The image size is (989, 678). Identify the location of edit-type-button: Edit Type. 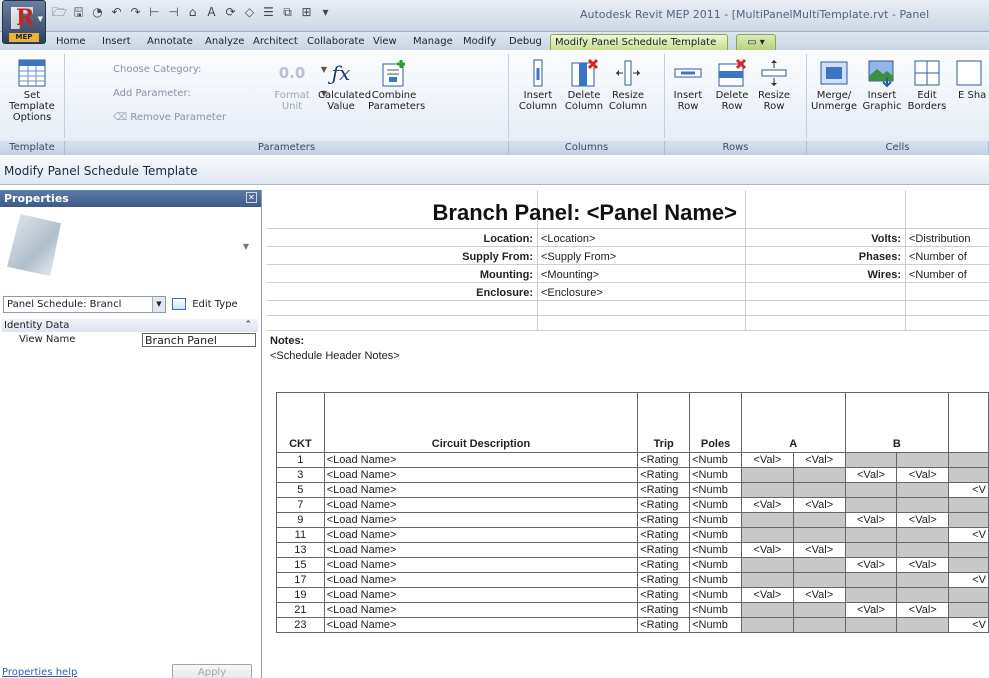
(205, 304).